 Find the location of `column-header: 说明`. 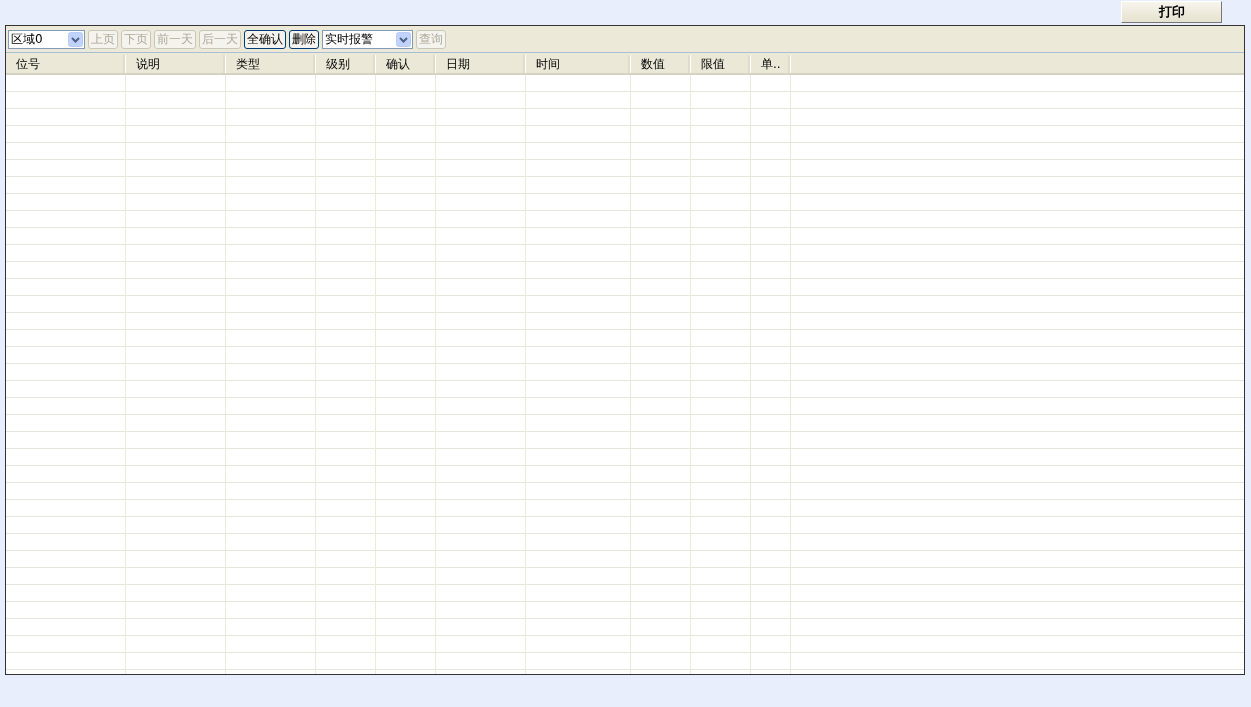

column-header: 说明 is located at coordinates (176, 64).